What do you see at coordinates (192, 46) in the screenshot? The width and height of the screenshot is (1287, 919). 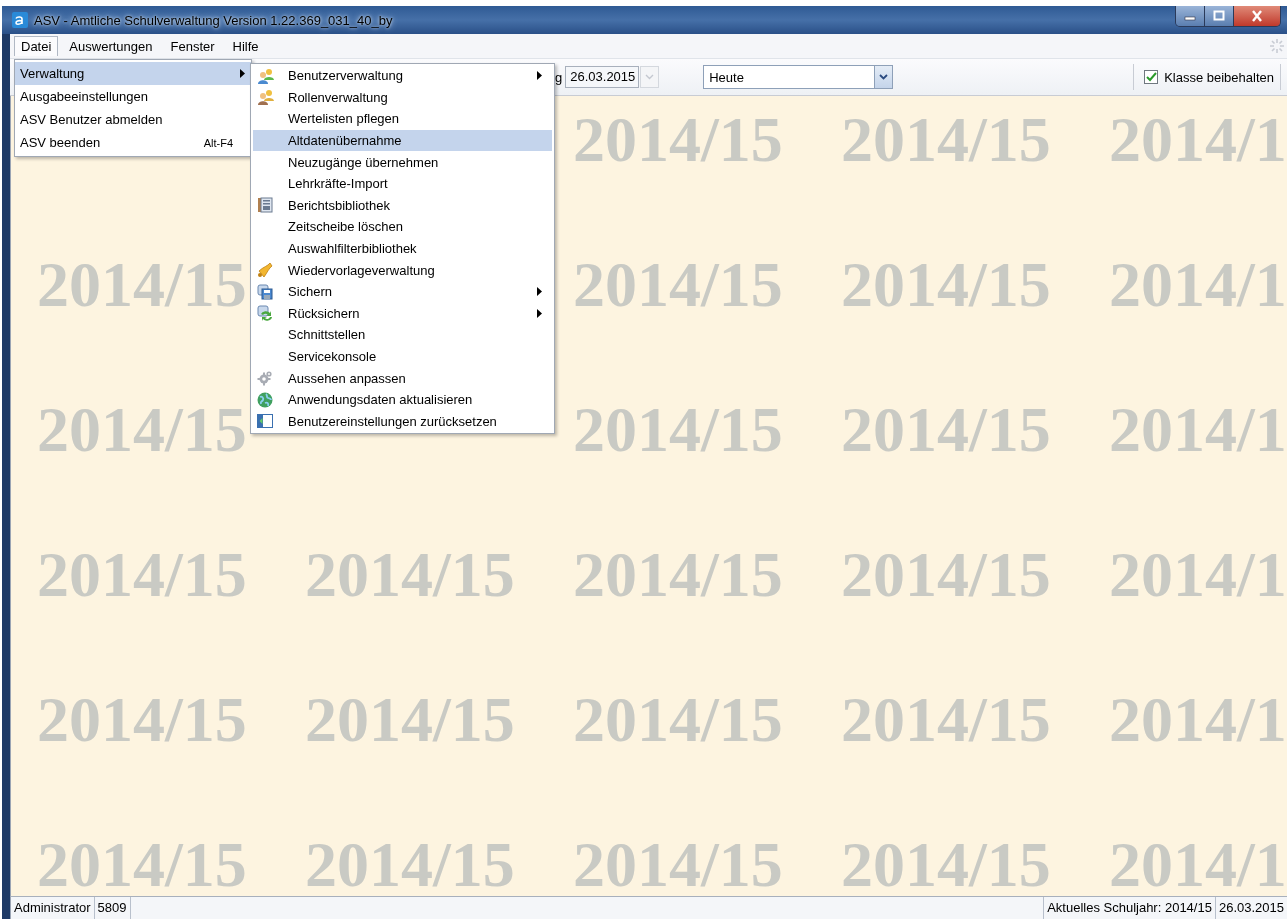 I see `menu-item: Fenster` at bounding box center [192, 46].